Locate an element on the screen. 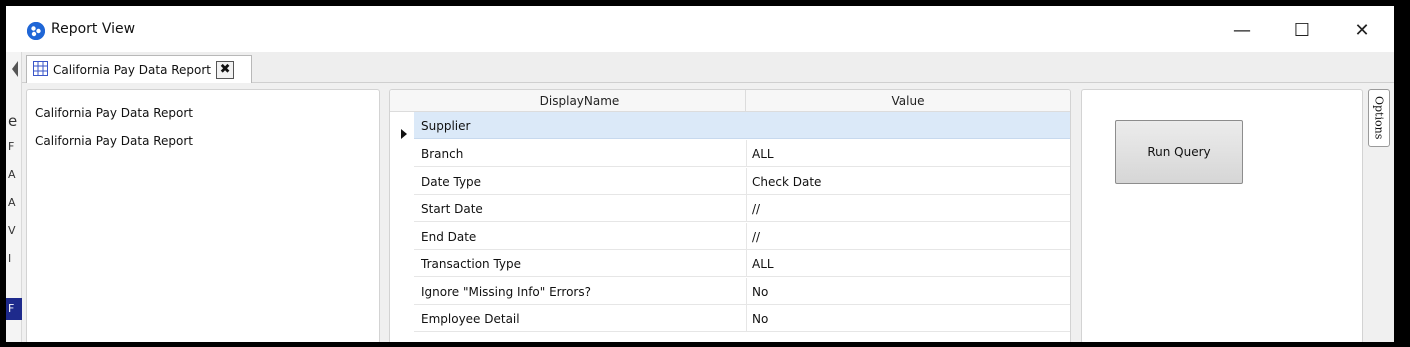  close-icon: ✕ is located at coordinates (1362, 30).